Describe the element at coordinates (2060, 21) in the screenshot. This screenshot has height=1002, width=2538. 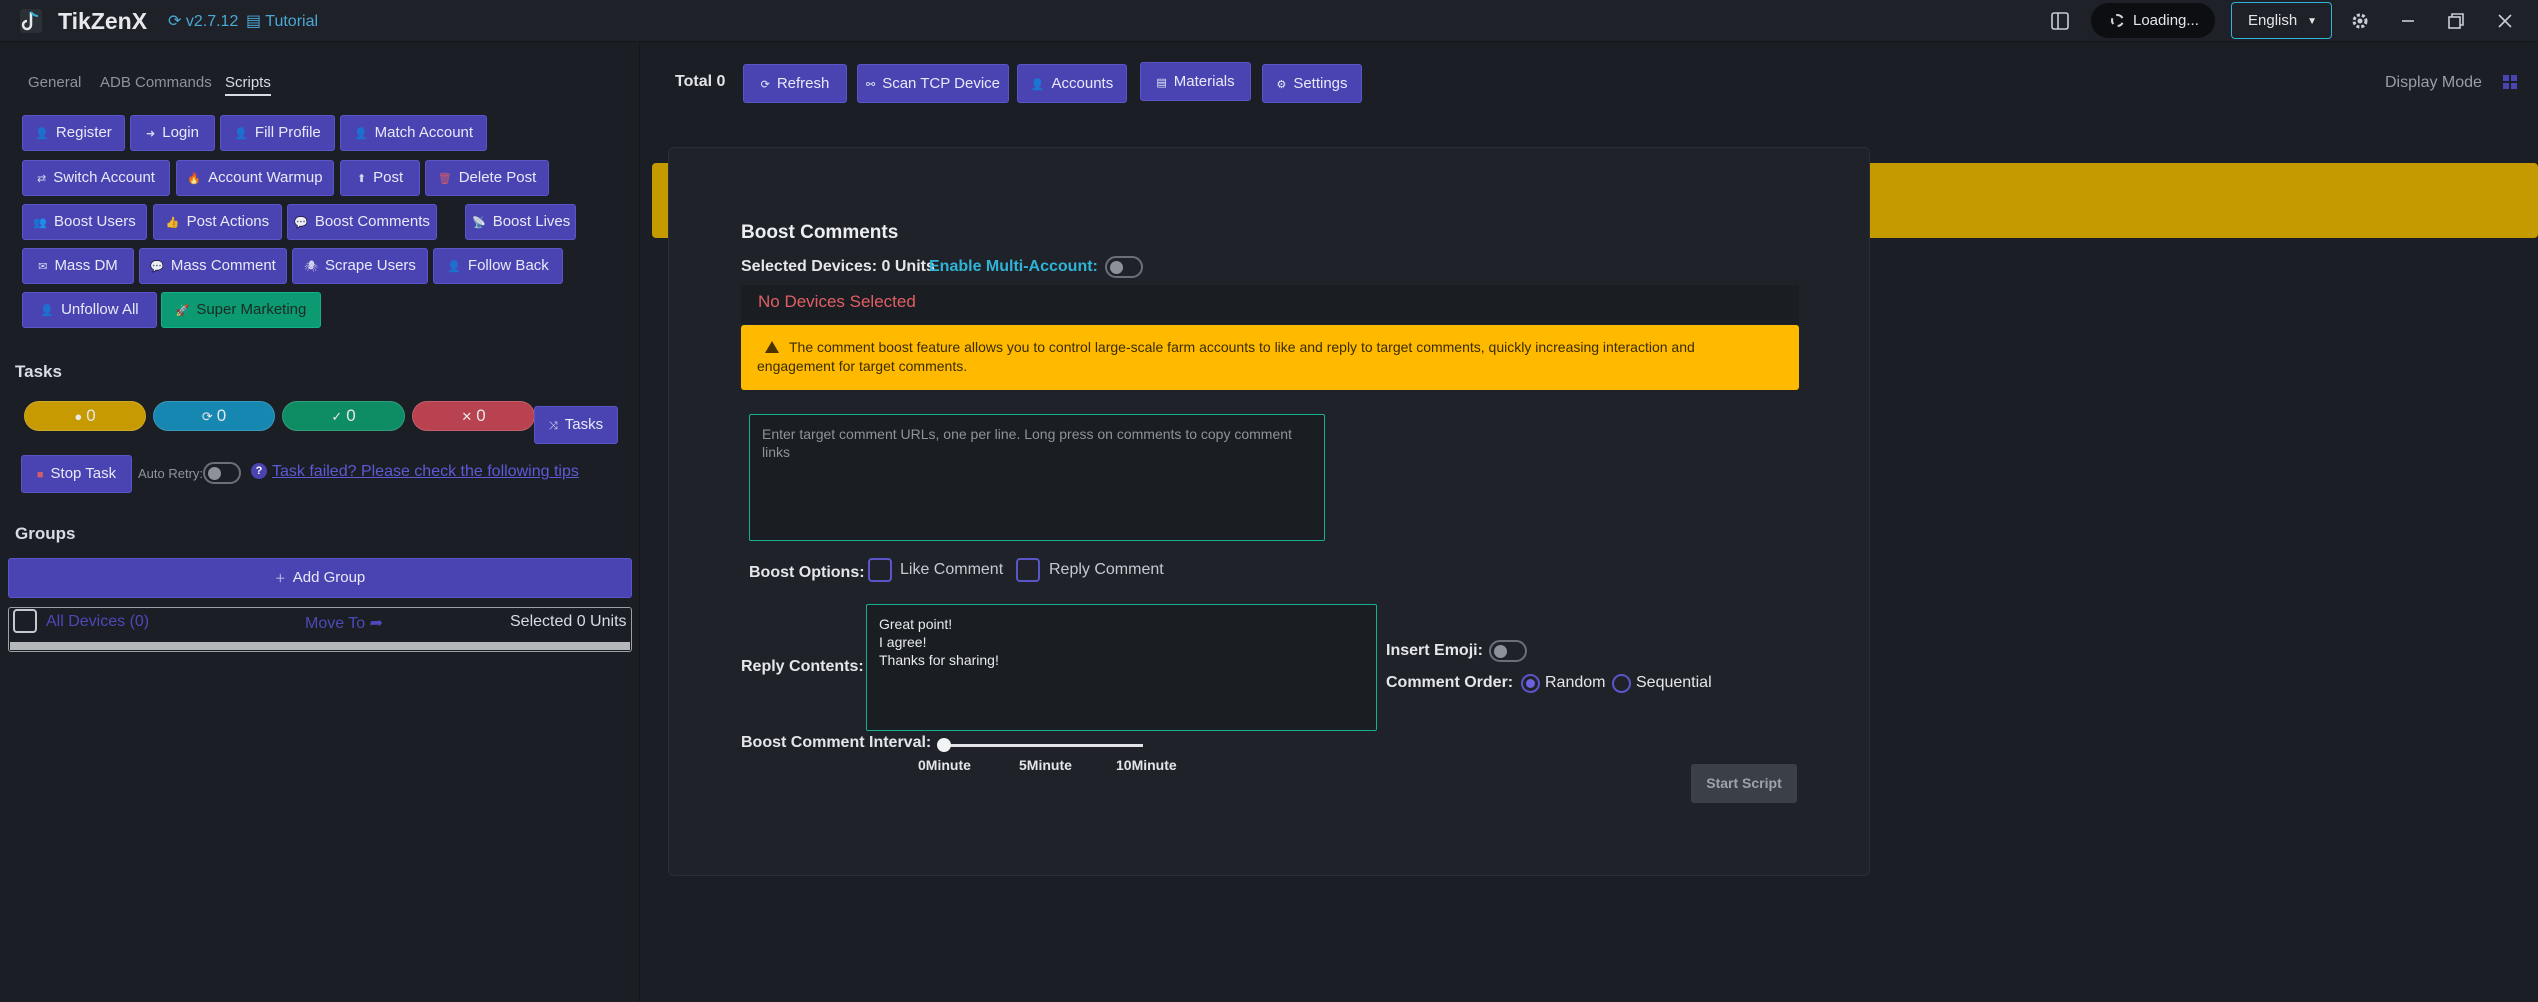
I see `sidebar-layout-icon` at that location.